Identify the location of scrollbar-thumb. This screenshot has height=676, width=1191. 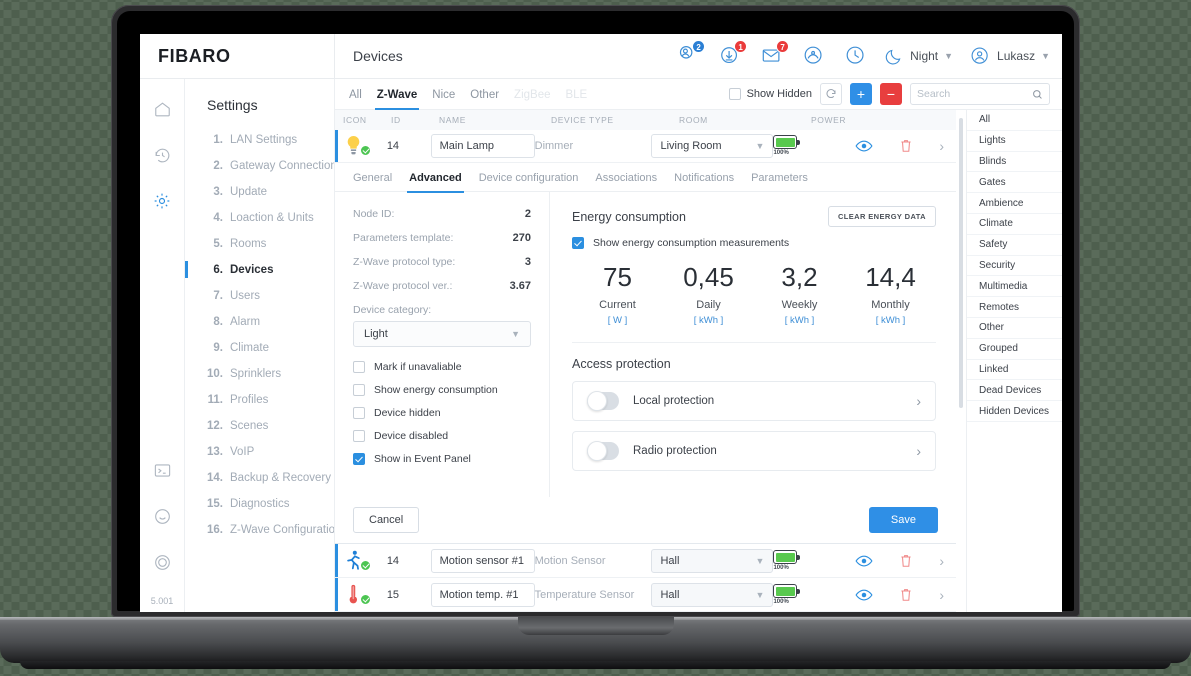
(961, 263).